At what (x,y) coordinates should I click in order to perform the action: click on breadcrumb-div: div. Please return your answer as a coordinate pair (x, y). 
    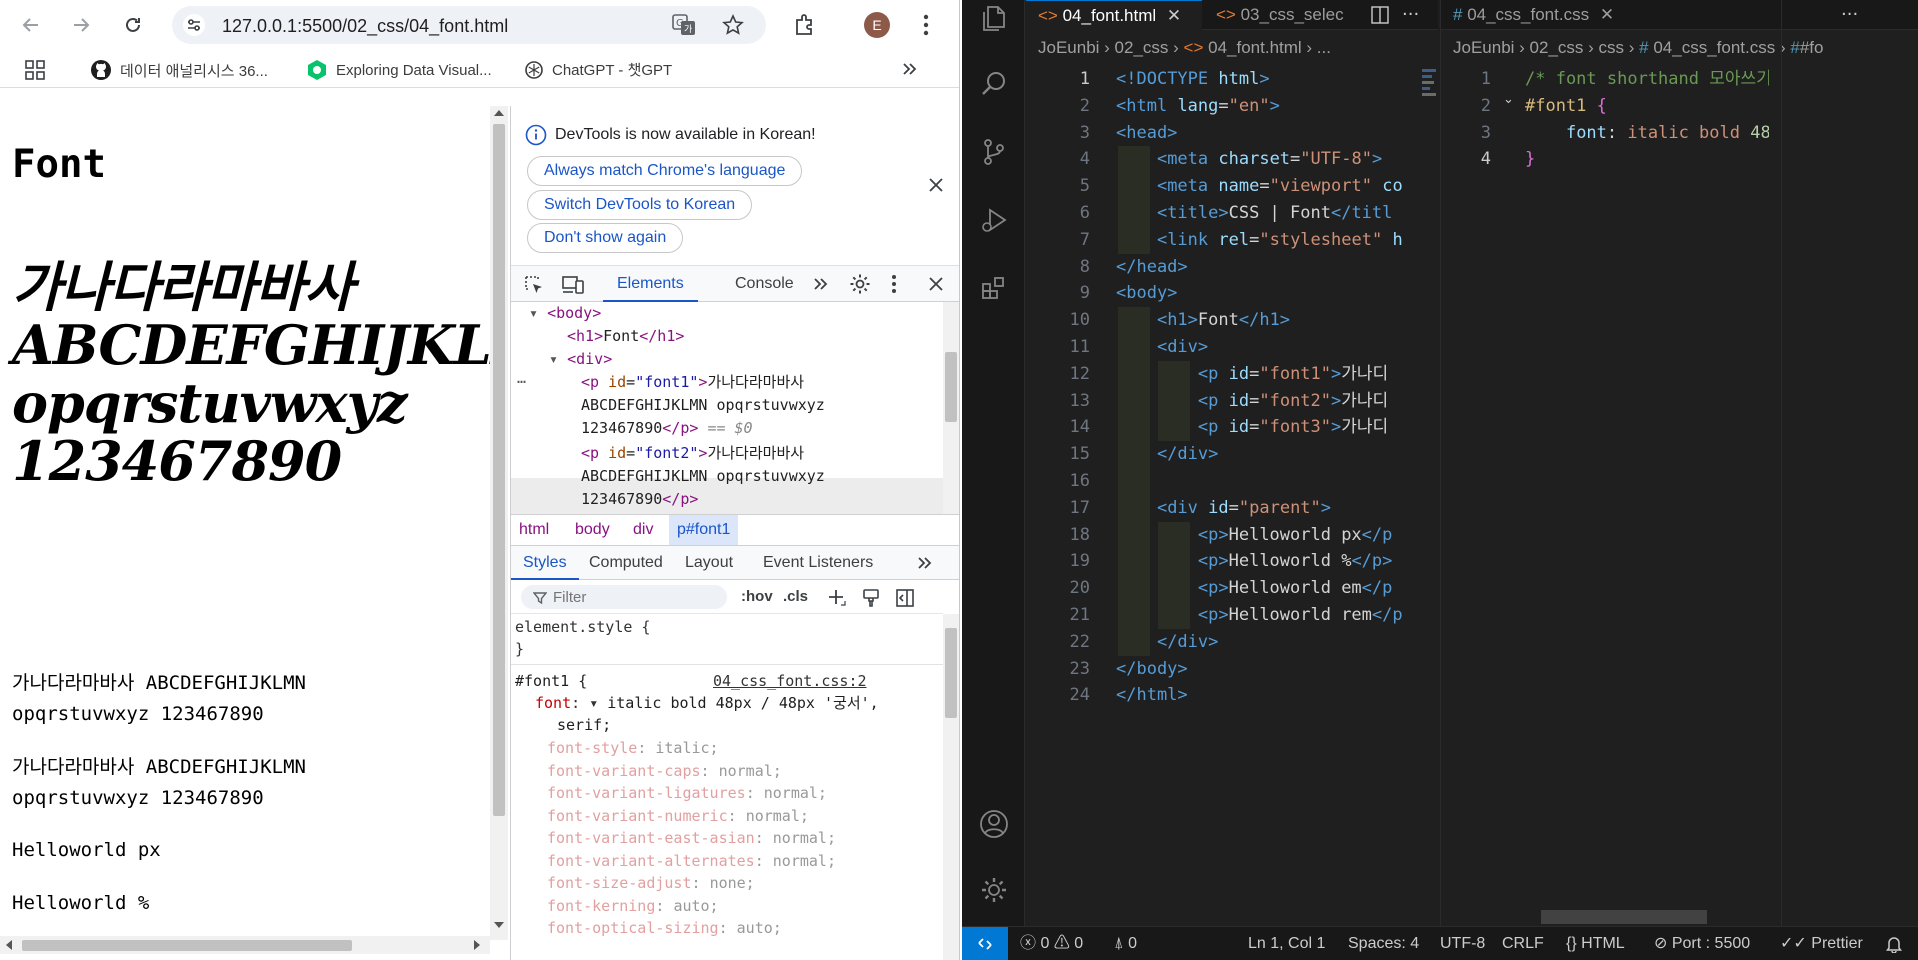
    Looking at the image, I should click on (643, 530).